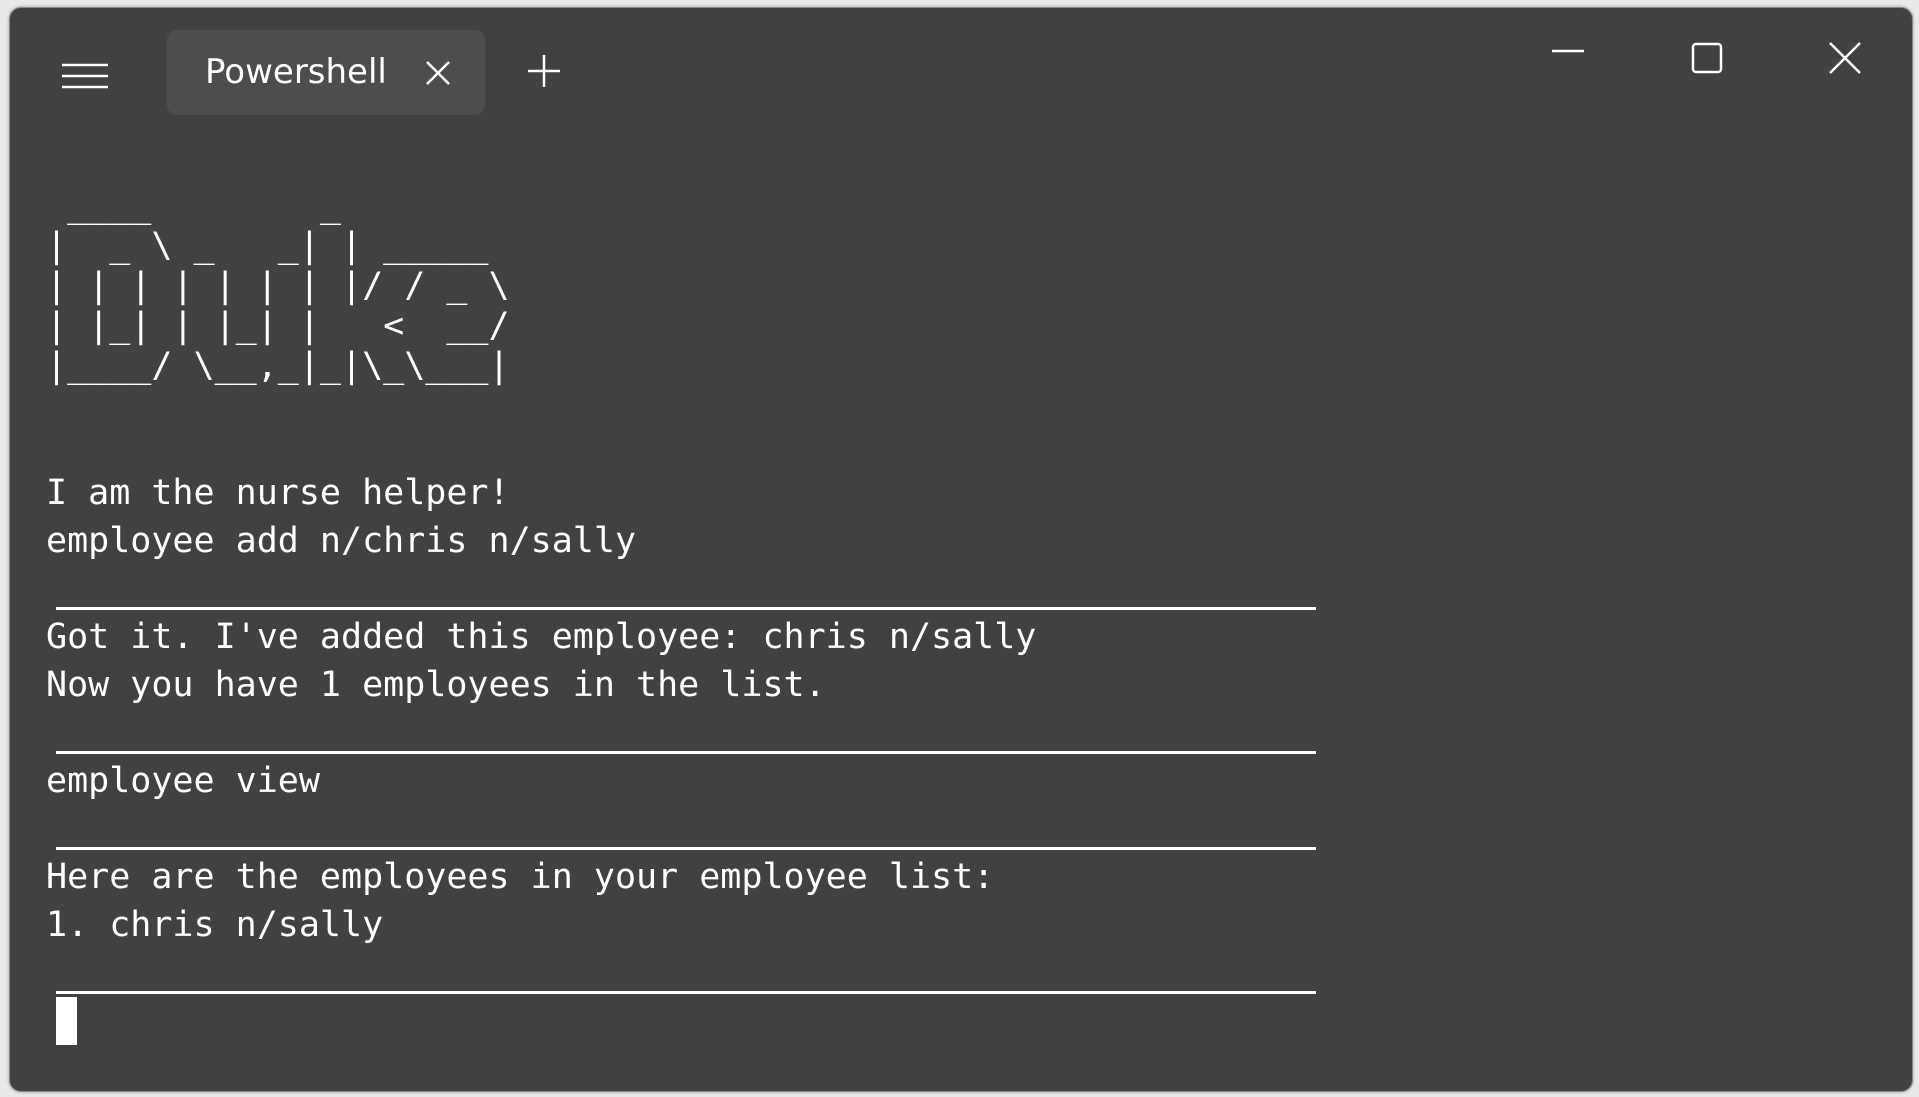 This screenshot has height=1097, width=1919. Describe the element at coordinates (278, 493) in the screenshot. I see `greeting-text: I am the nurse helper!` at that location.